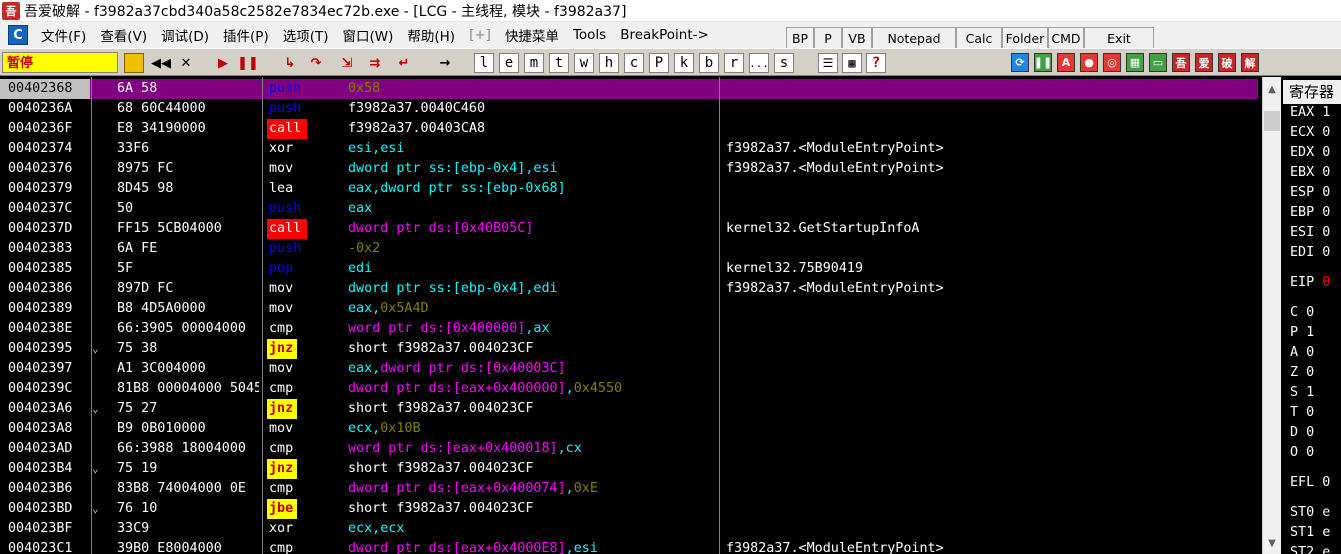 This screenshot has height=554, width=1341. What do you see at coordinates (1302, 432) in the screenshot?
I see `register-d: D 0` at bounding box center [1302, 432].